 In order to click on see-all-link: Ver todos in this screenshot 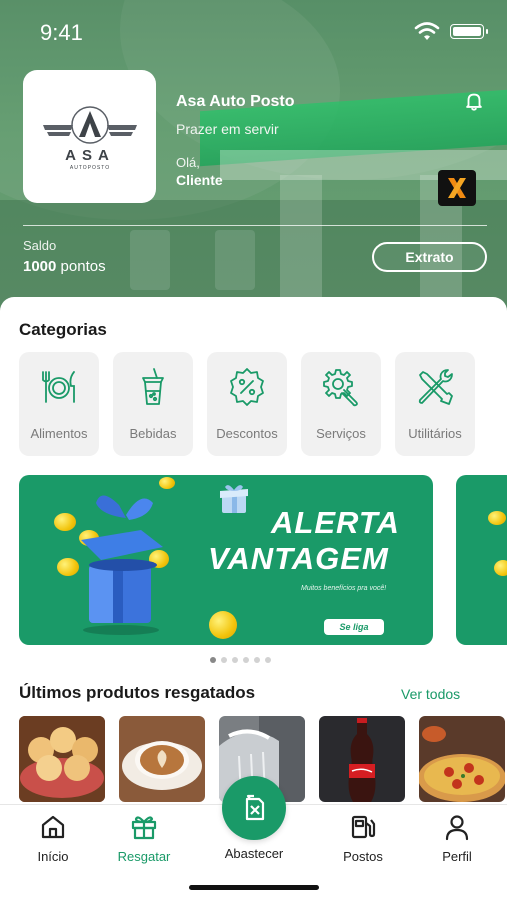, I will do `click(430, 694)`.